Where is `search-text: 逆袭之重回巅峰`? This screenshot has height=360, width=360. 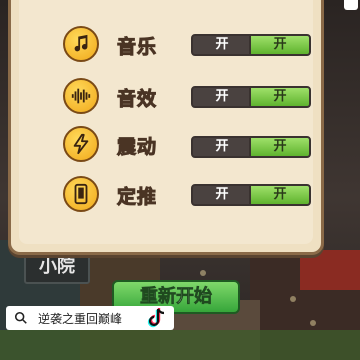 search-text: 逆袭之重回巅峰 is located at coordinates (80, 319).